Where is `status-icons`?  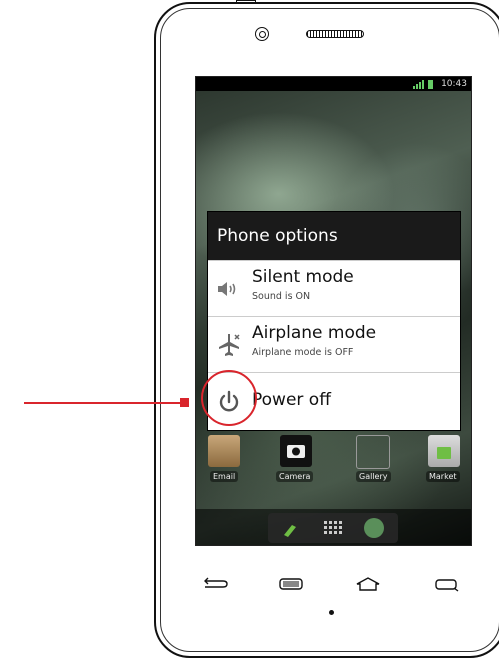 status-icons is located at coordinates (423, 84).